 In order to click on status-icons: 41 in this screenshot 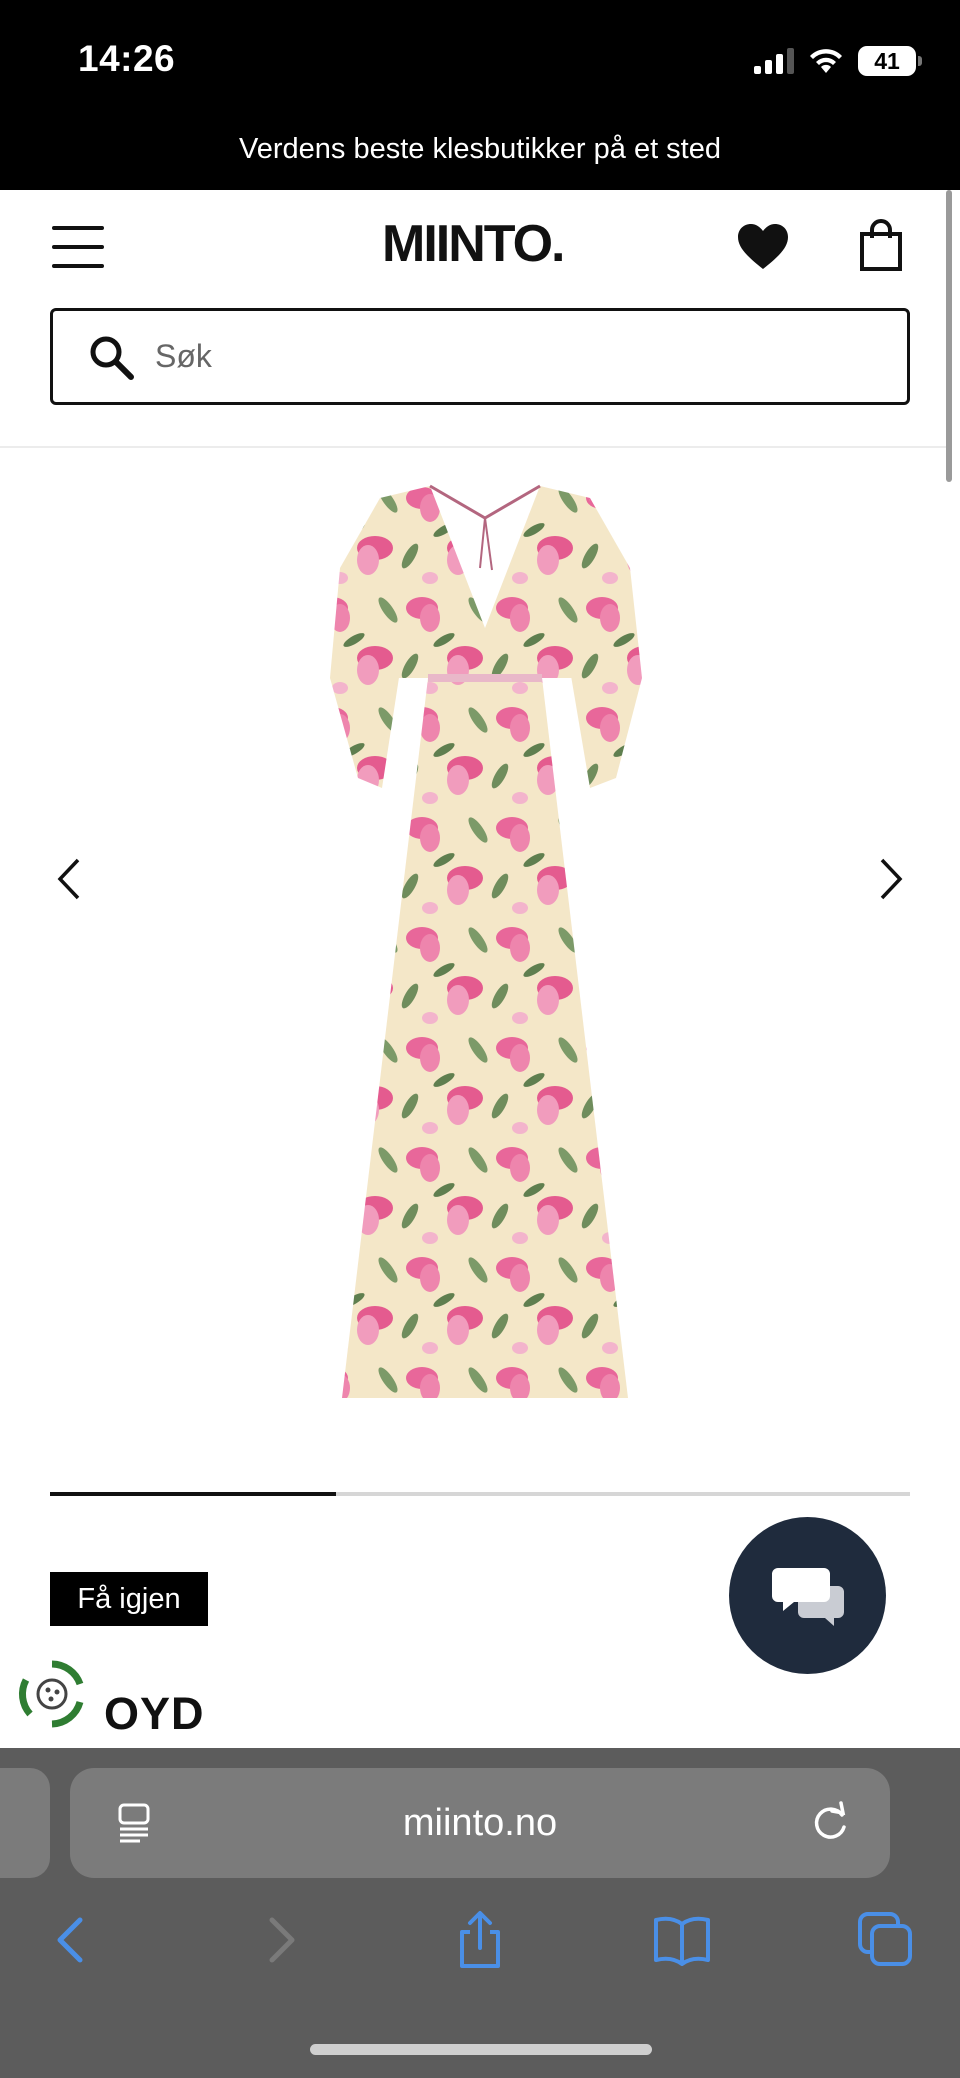, I will do `click(838, 61)`.